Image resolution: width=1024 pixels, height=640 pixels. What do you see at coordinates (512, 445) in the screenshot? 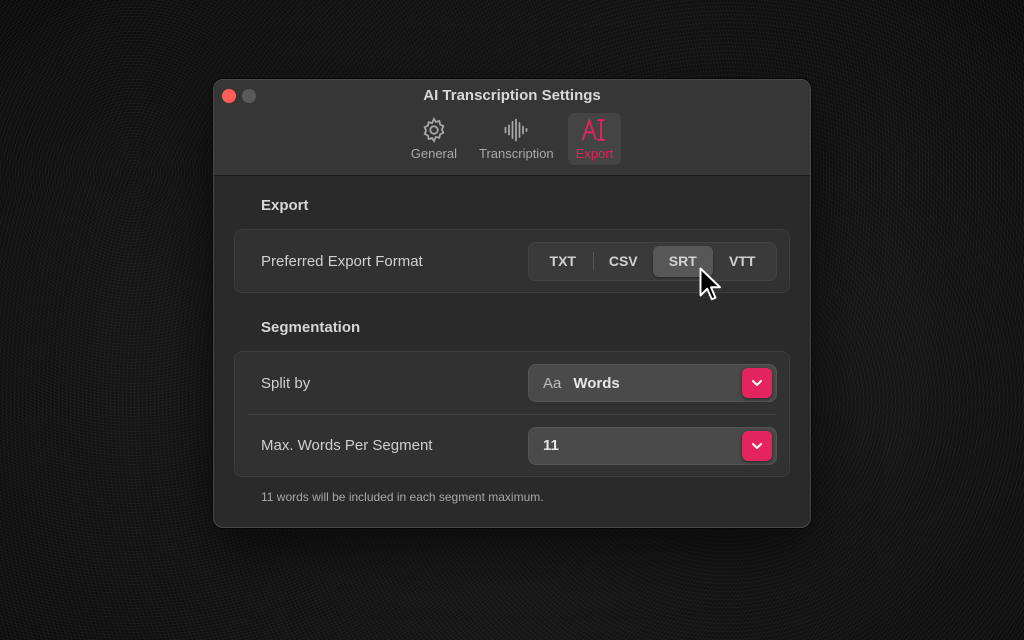
I see `max-words-row: Max. Words Per Segment 11` at bounding box center [512, 445].